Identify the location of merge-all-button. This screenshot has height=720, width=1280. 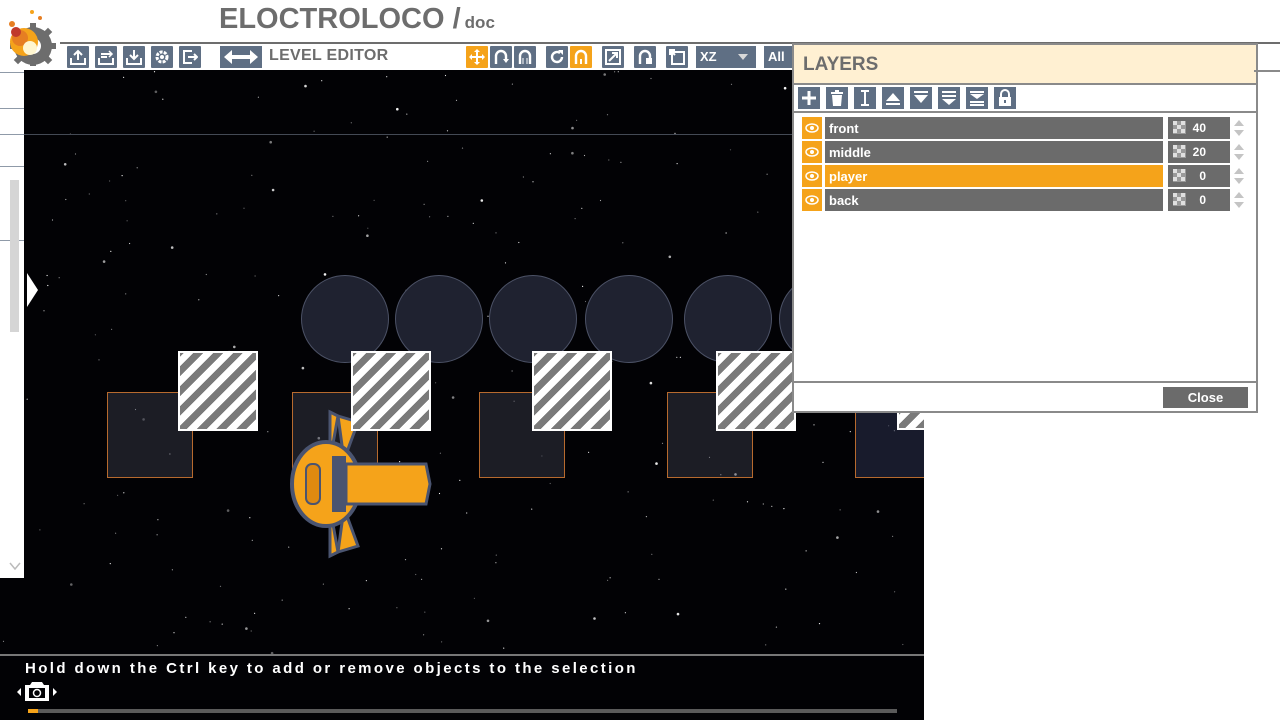
(977, 98).